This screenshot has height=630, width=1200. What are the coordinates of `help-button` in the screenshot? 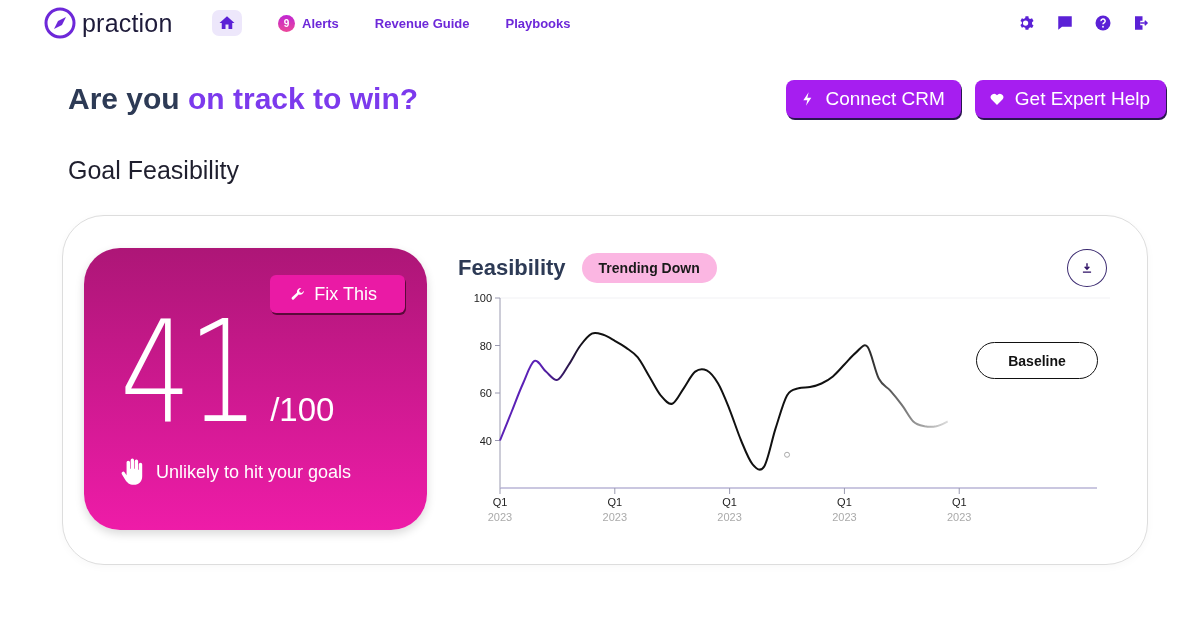 It's located at (1103, 23).